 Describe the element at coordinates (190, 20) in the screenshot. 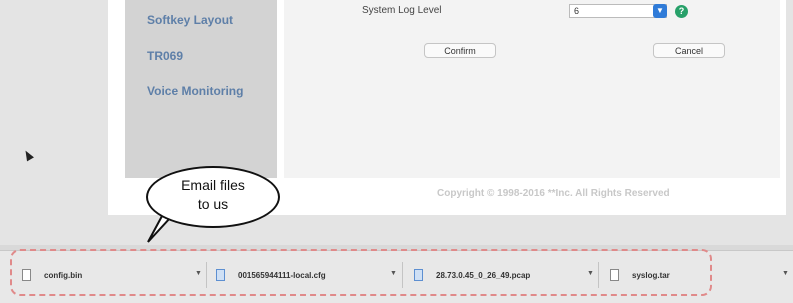

I see `sidebar-item-softkey-layout: Softkey Layout` at that location.